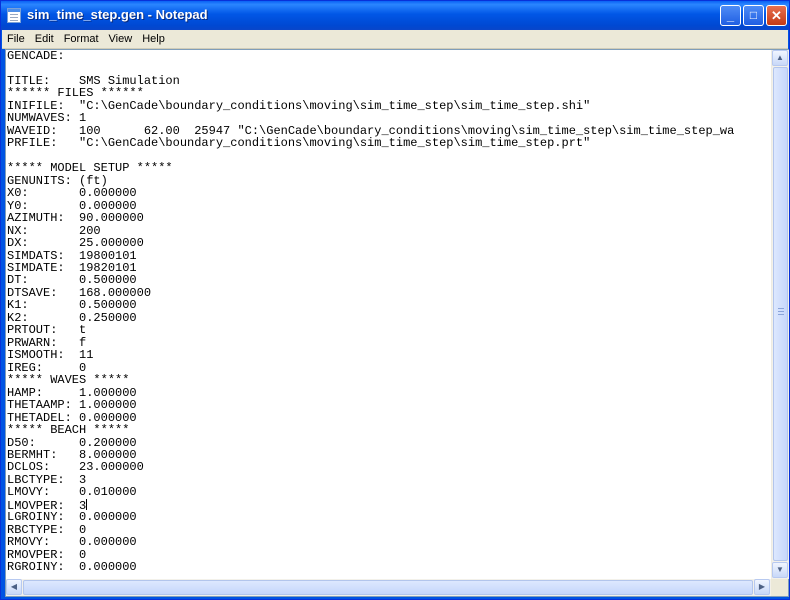 The width and height of the screenshot is (790, 600). I want to click on horizontal-scroll-thumb, so click(388, 587).